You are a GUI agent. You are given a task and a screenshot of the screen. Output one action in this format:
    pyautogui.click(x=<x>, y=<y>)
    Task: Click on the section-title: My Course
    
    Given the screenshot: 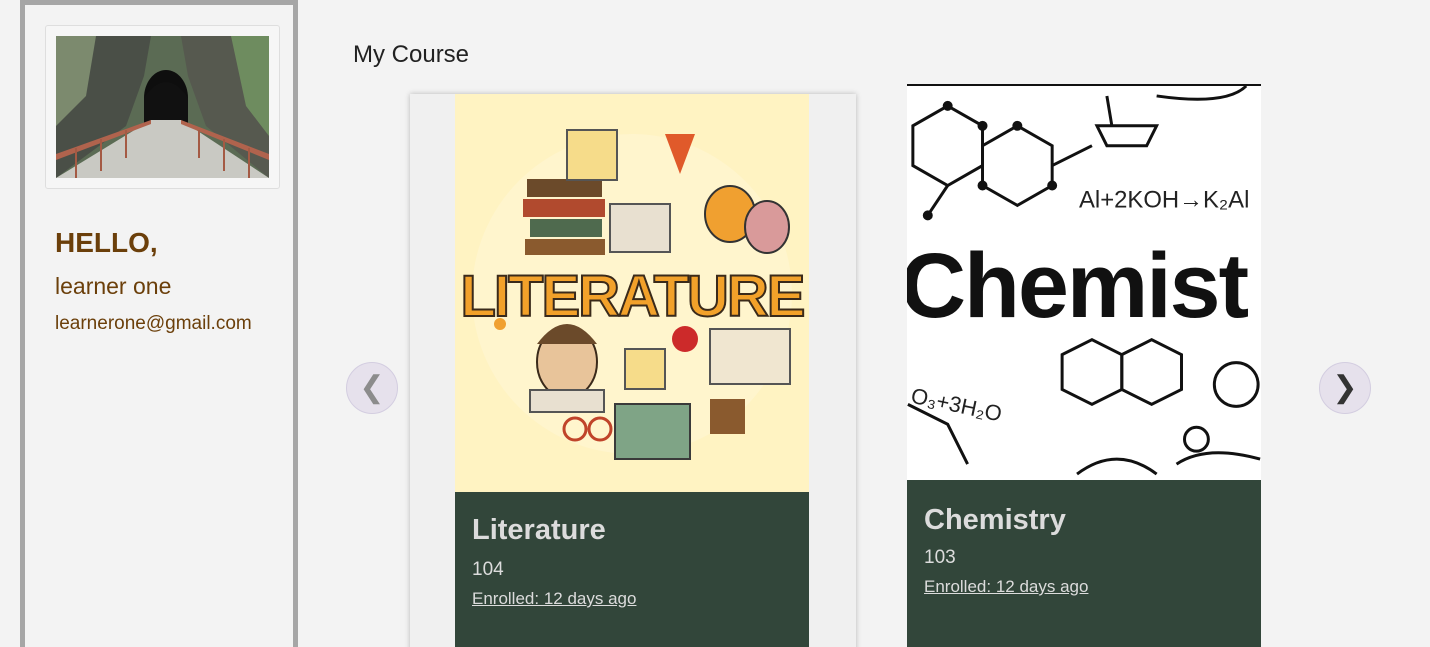 What is the action you would take?
    pyautogui.click(x=411, y=54)
    